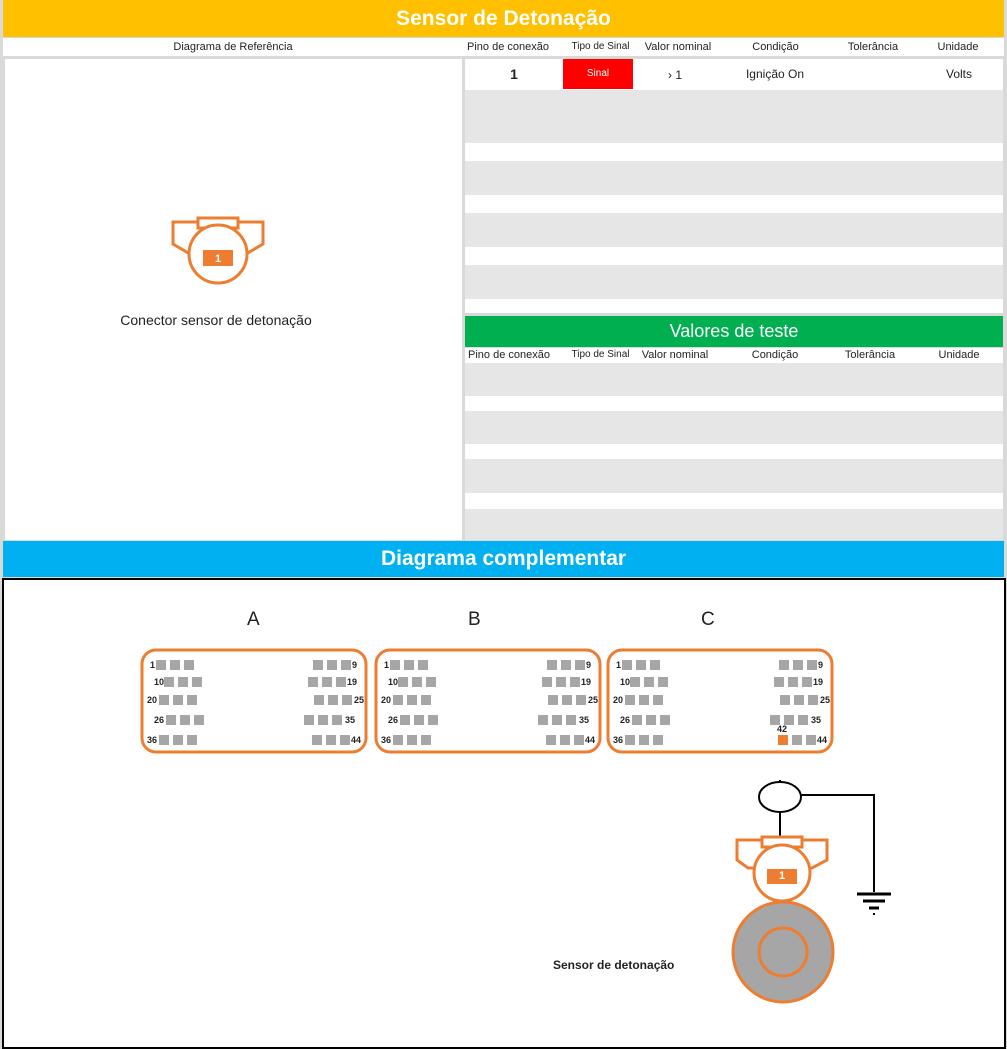  I want to click on table-row: 1 Sinal › 1 Ignição On Volts, so click(734, 74).